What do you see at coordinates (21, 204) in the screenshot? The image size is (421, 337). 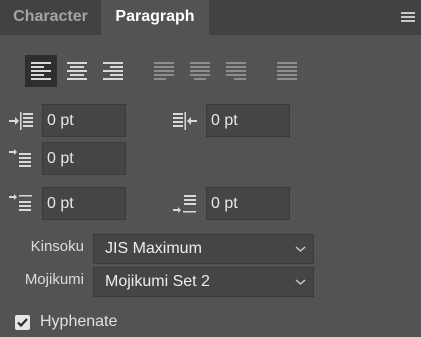 I see `space-before-icon` at bounding box center [21, 204].